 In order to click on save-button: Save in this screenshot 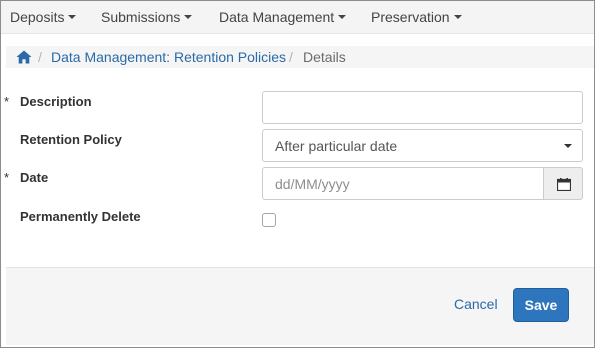, I will do `click(541, 305)`.